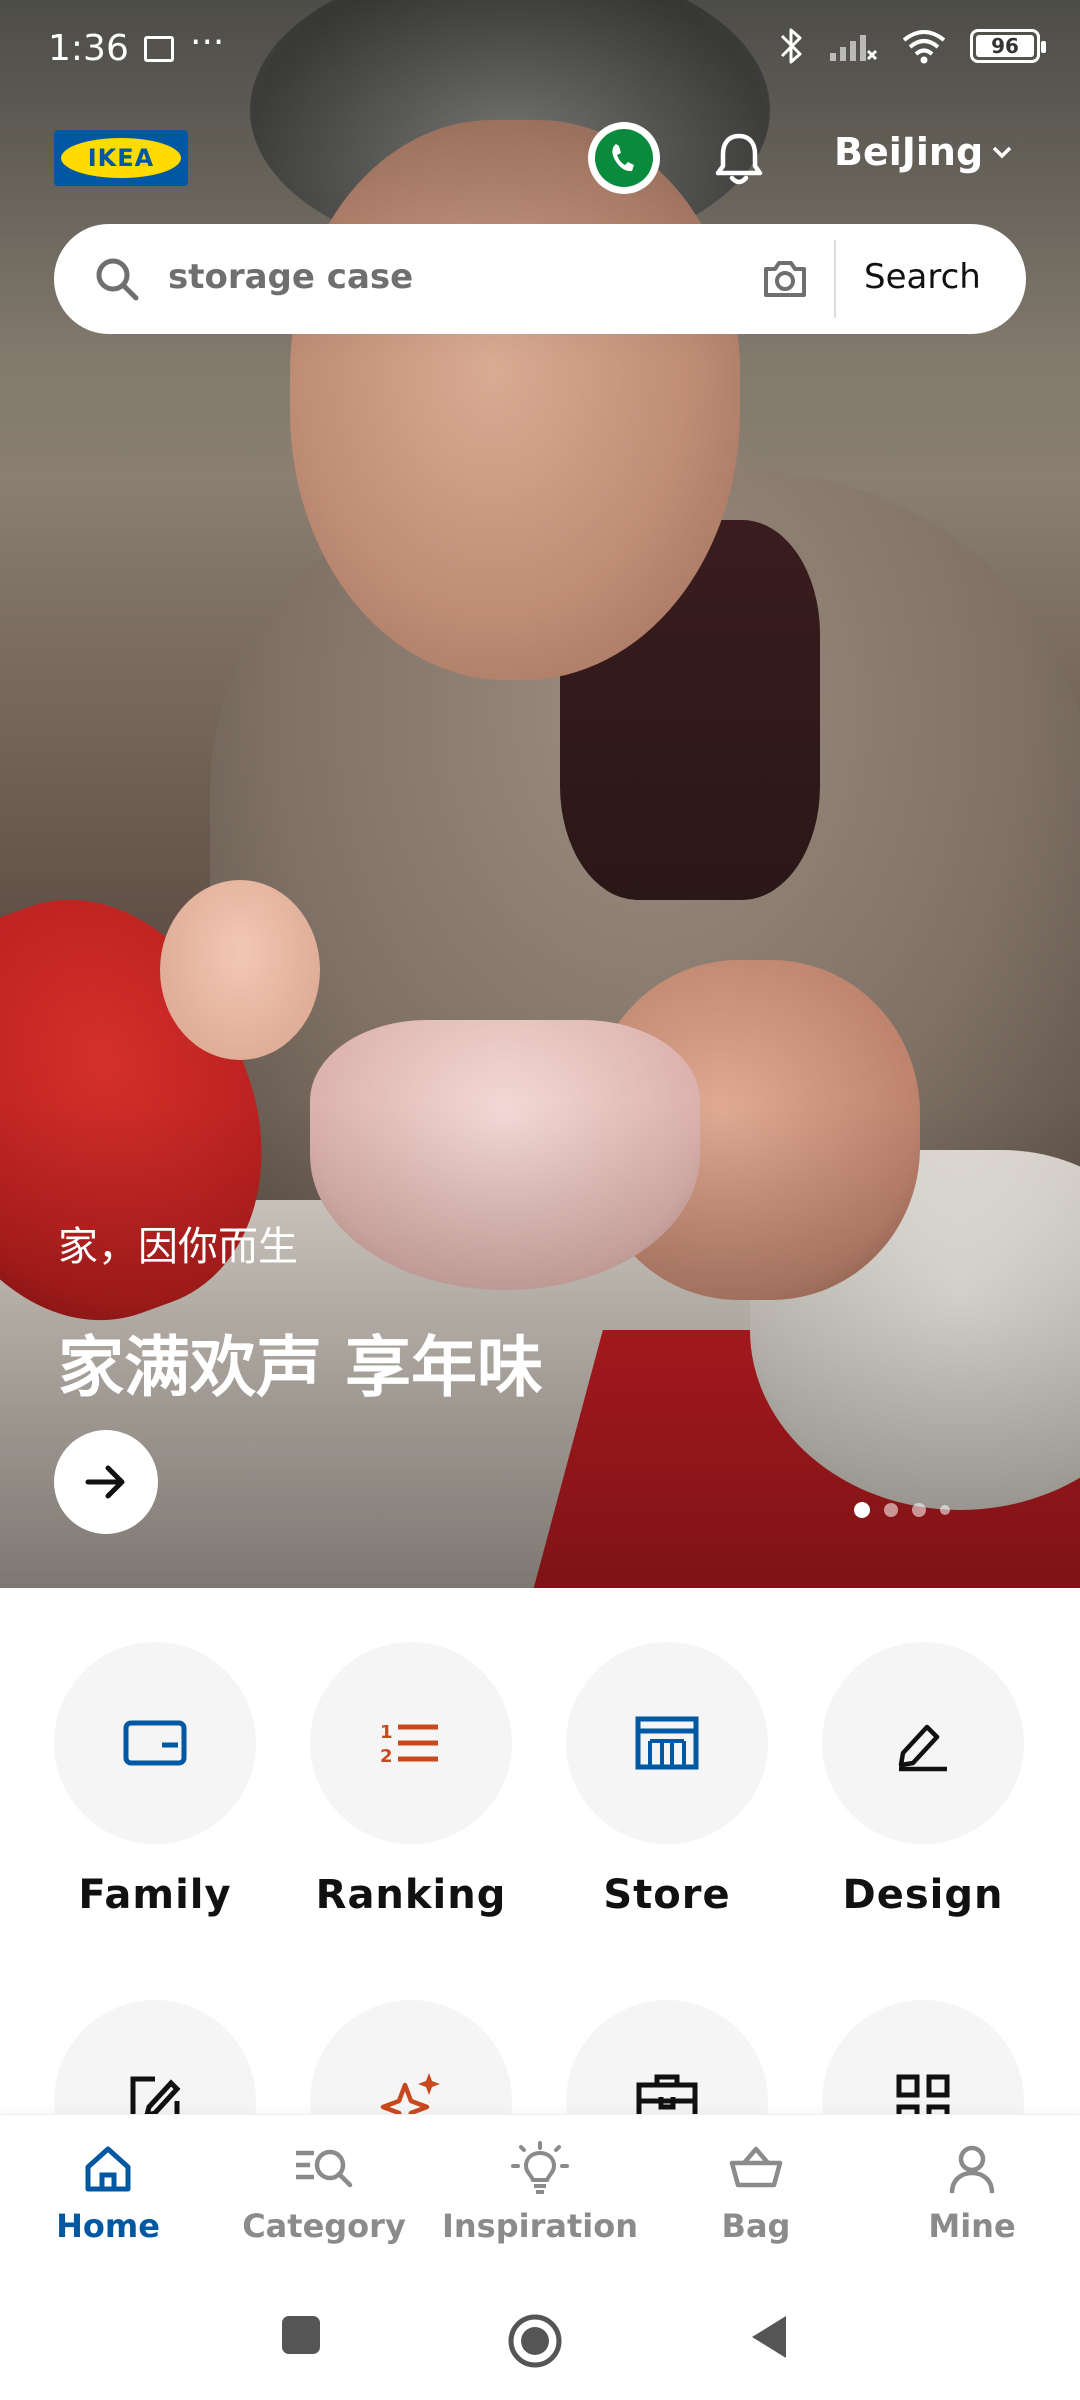 The height and width of the screenshot is (2400, 1080). I want to click on nav-inspiration: Inspiration, so click(540, 2193).